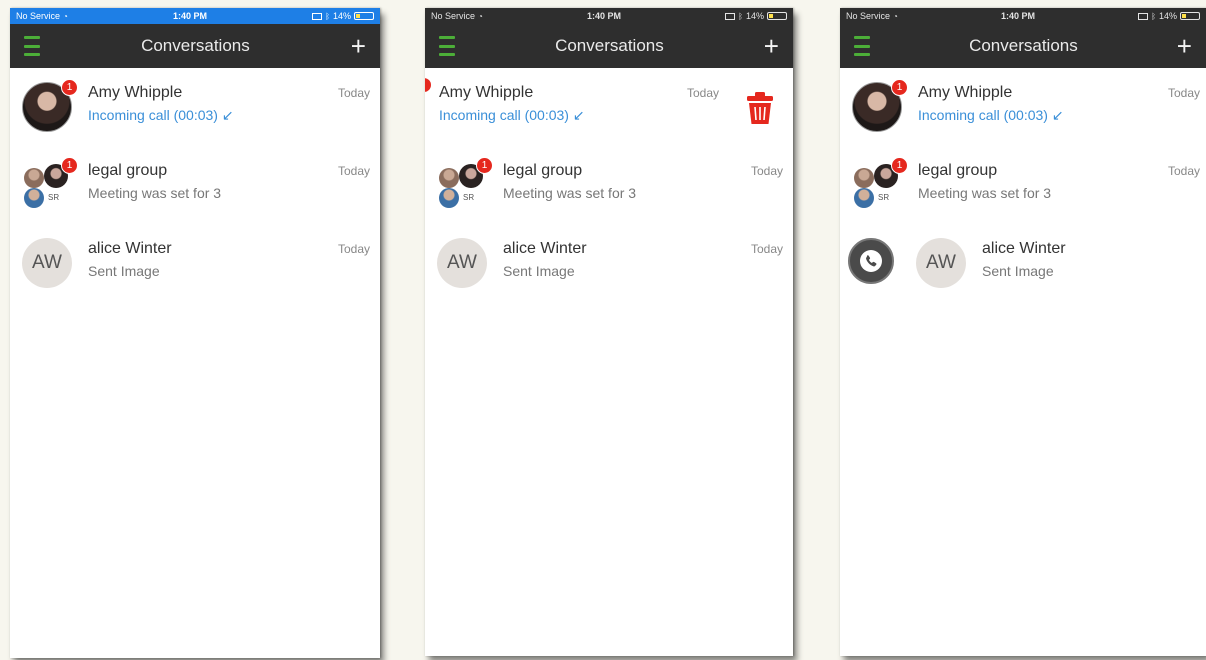 This screenshot has height=660, width=1206. Describe the element at coordinates (428, 85) in the screenshot. I see `unread-badge` at that location.